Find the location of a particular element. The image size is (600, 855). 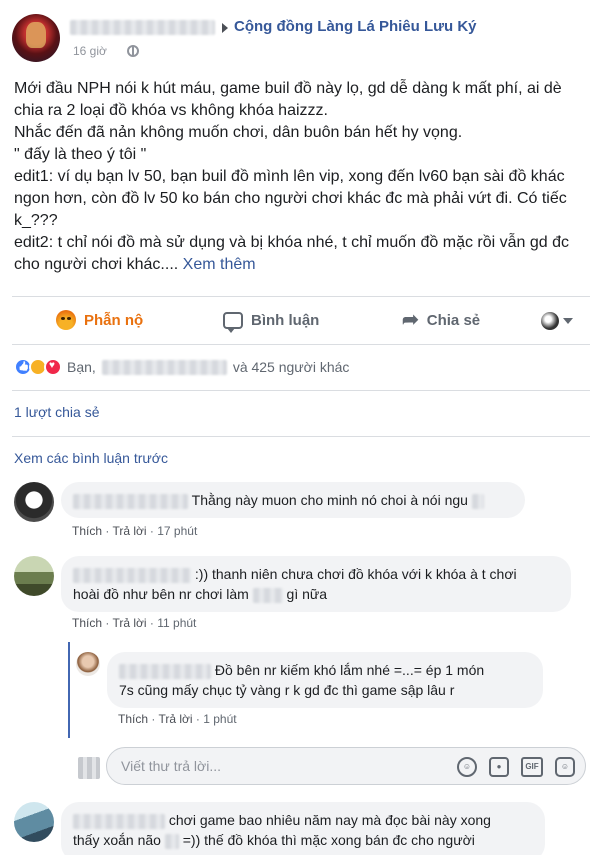

chevron-down-icon is located at coordinates (568, 321).